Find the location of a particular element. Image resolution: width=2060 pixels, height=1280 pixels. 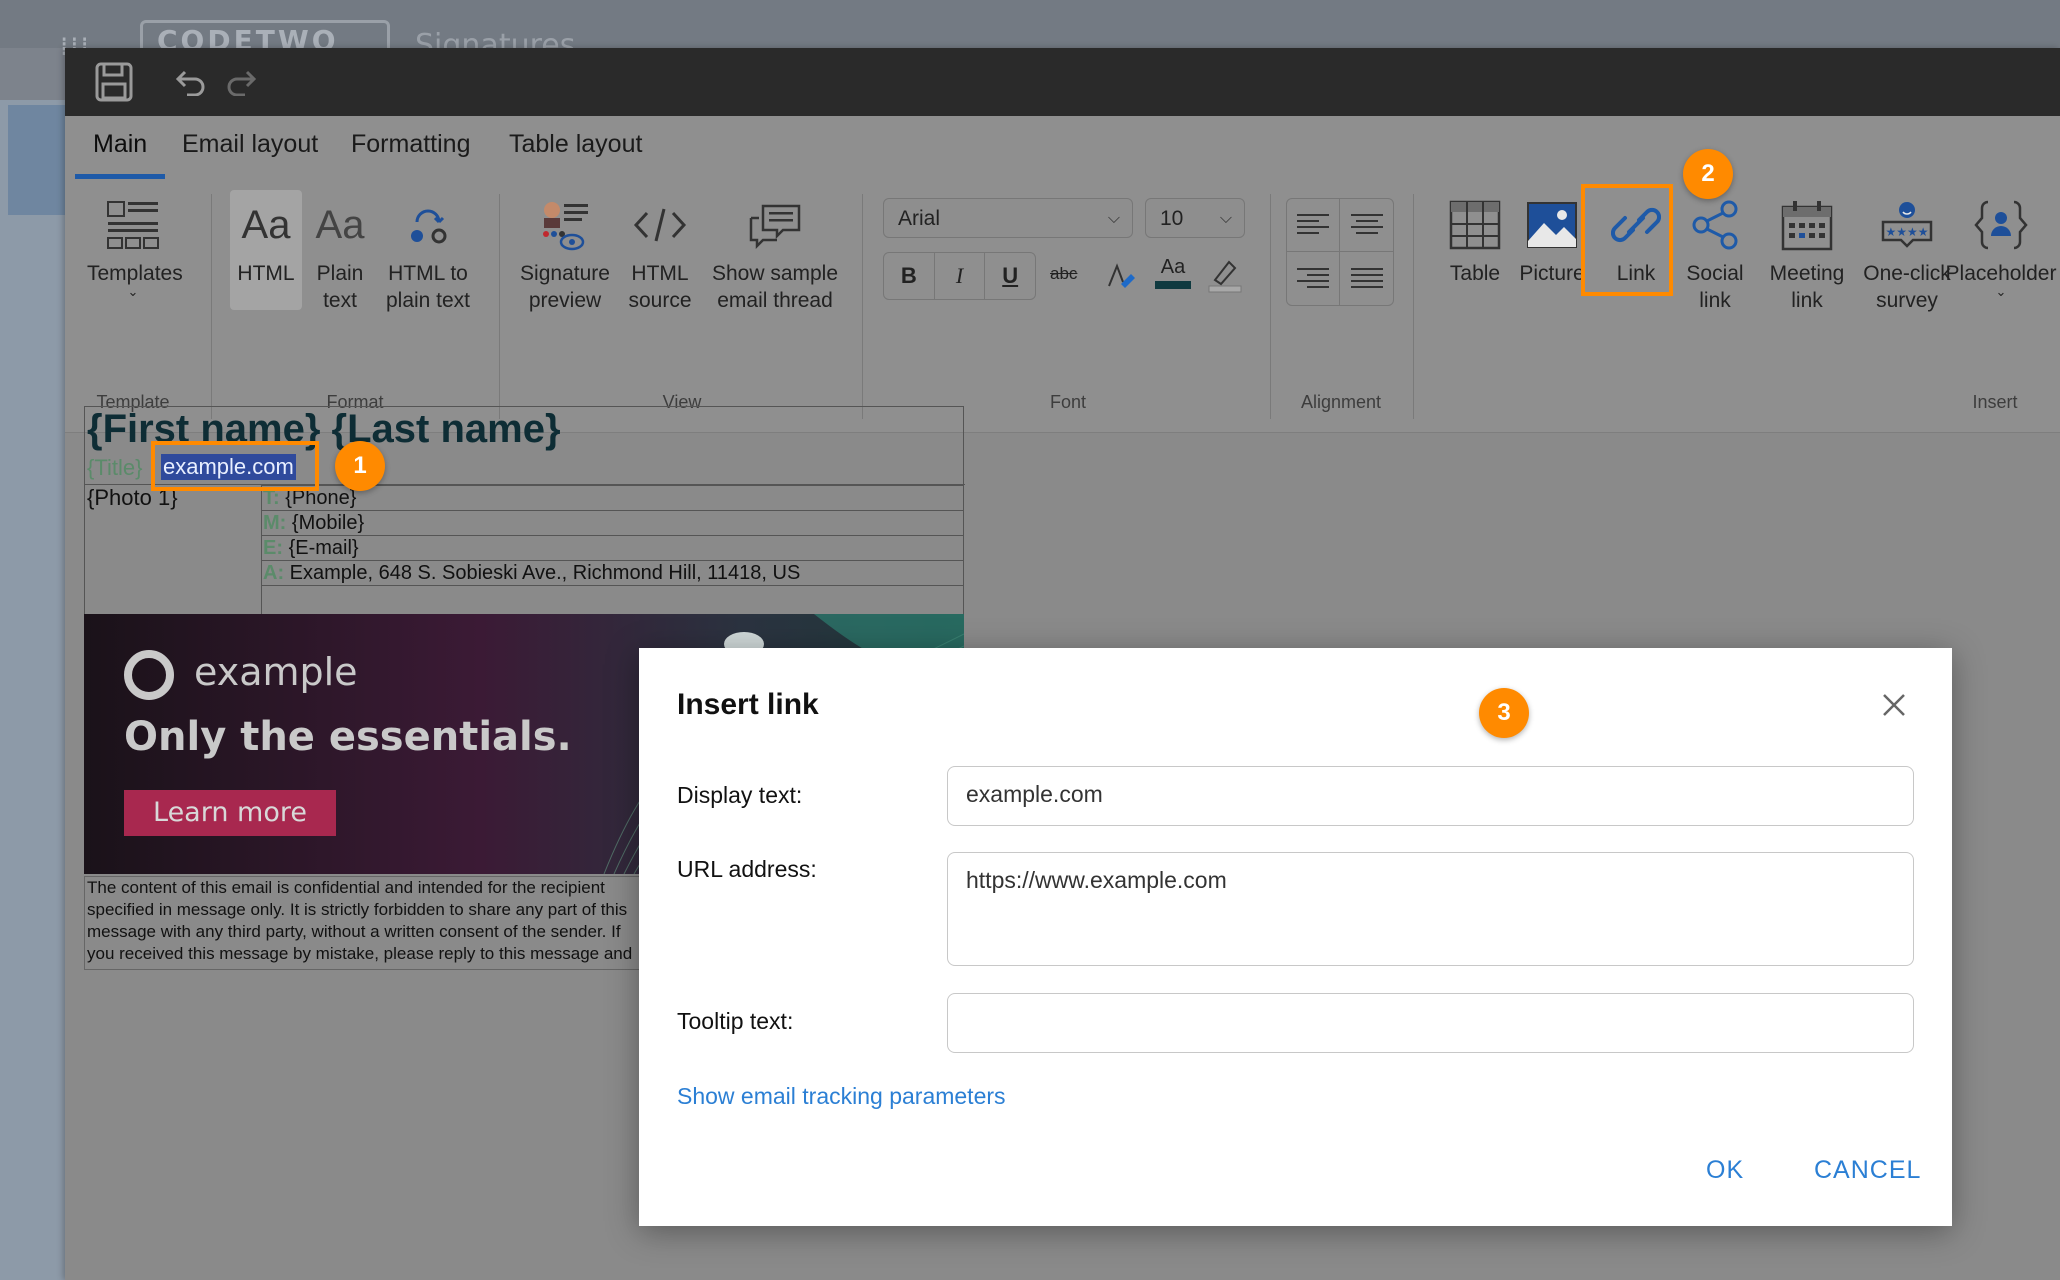

redo-icon is located at coordinates (241, 82).